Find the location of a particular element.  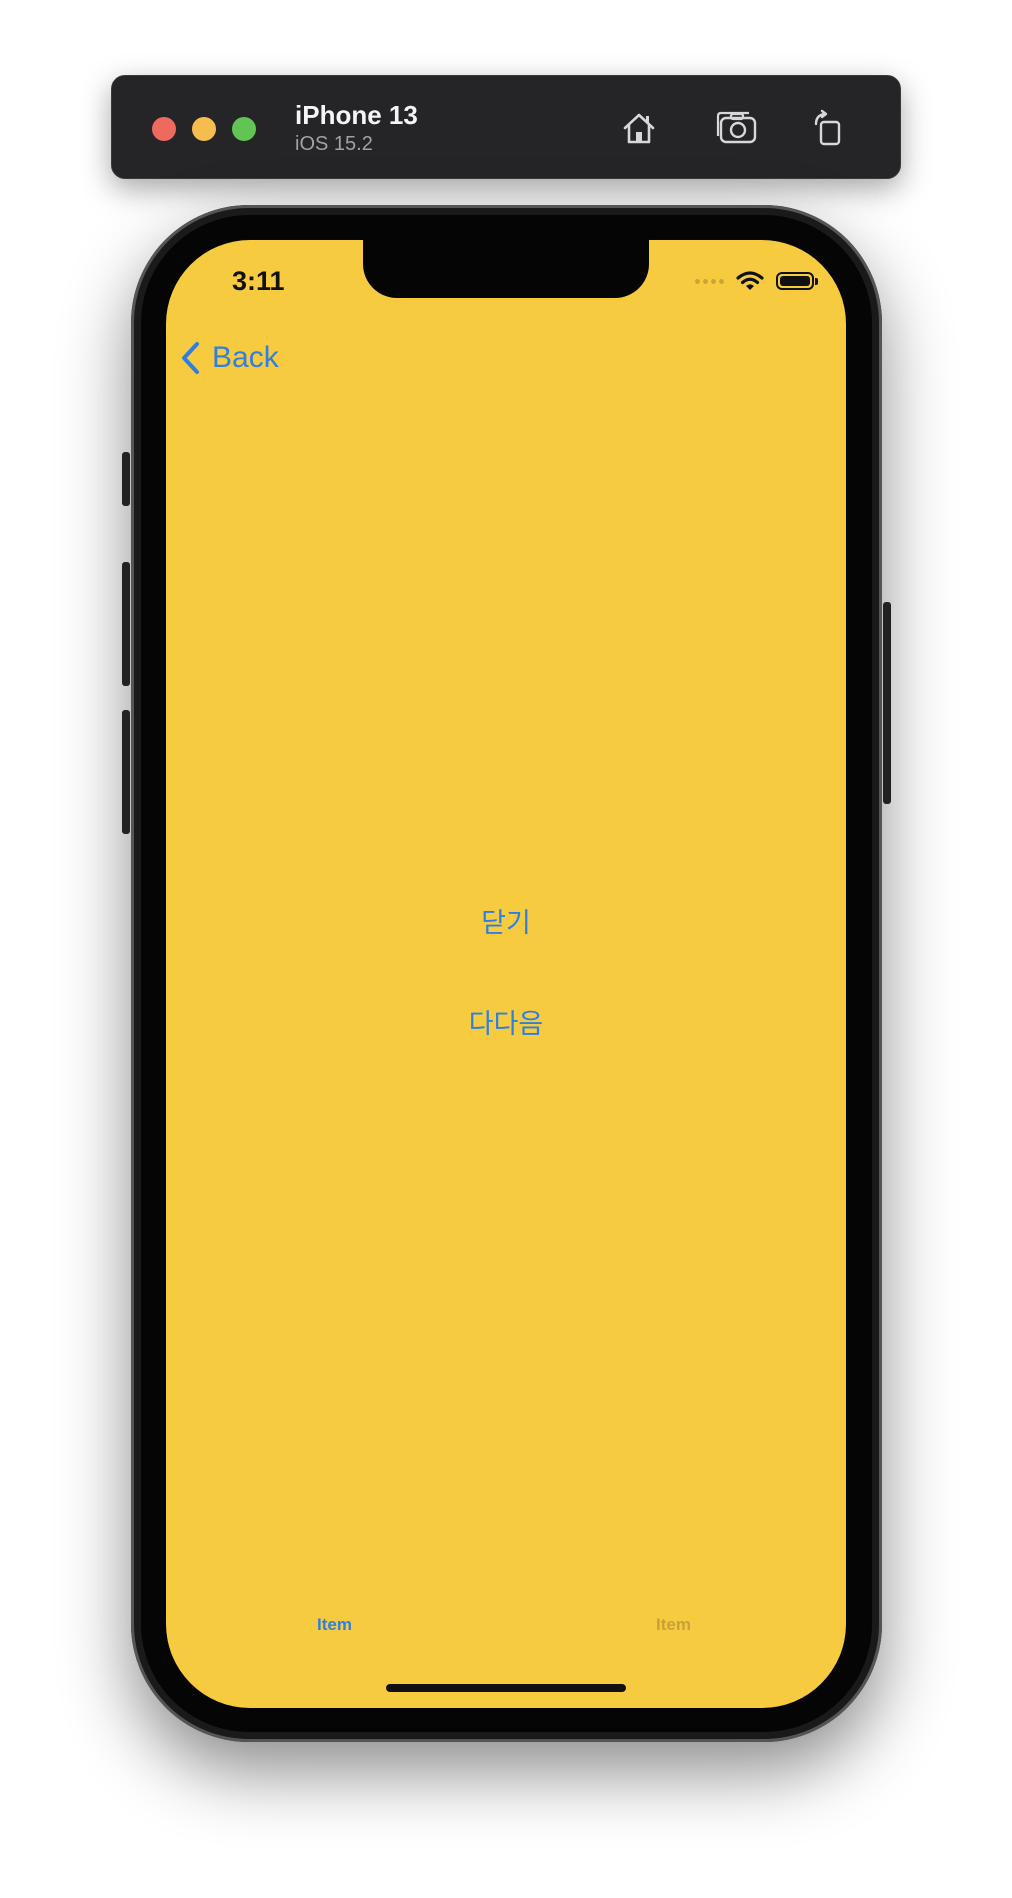

close-button: 닫기 is located at coordinates (506, 924).